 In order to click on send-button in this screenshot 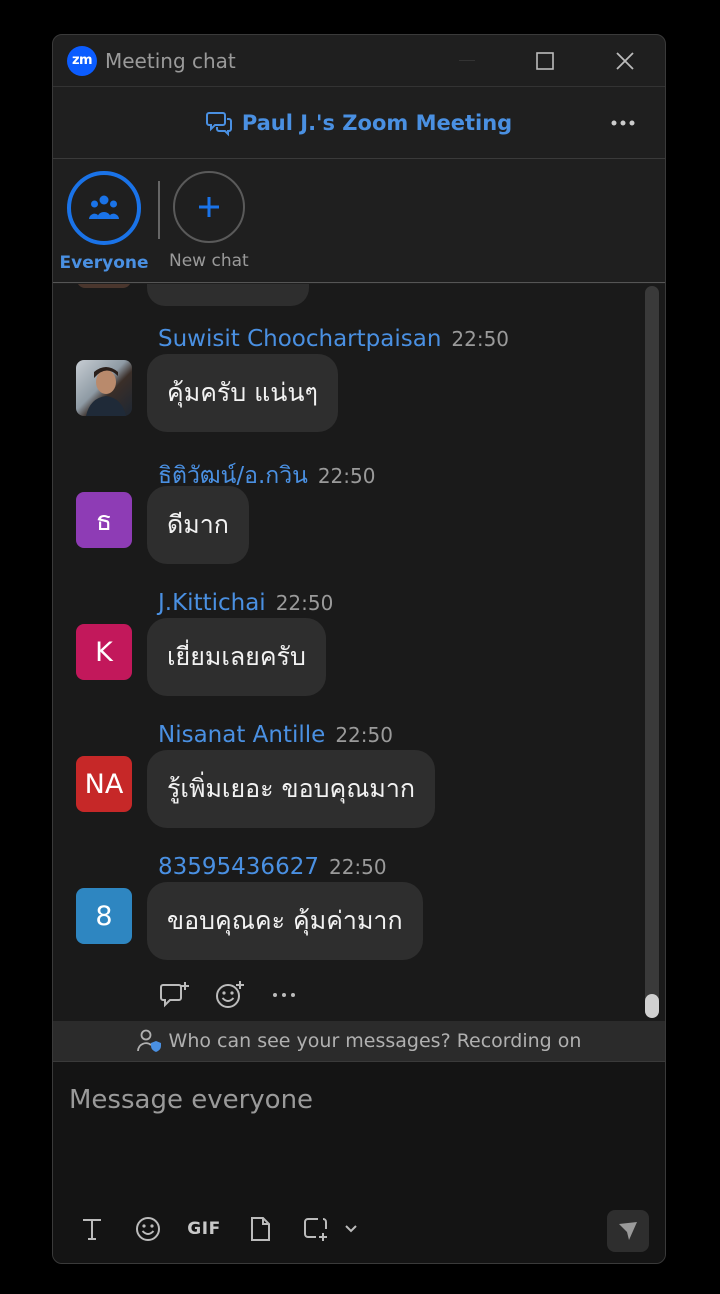, I will do `click(628, 1231)`.